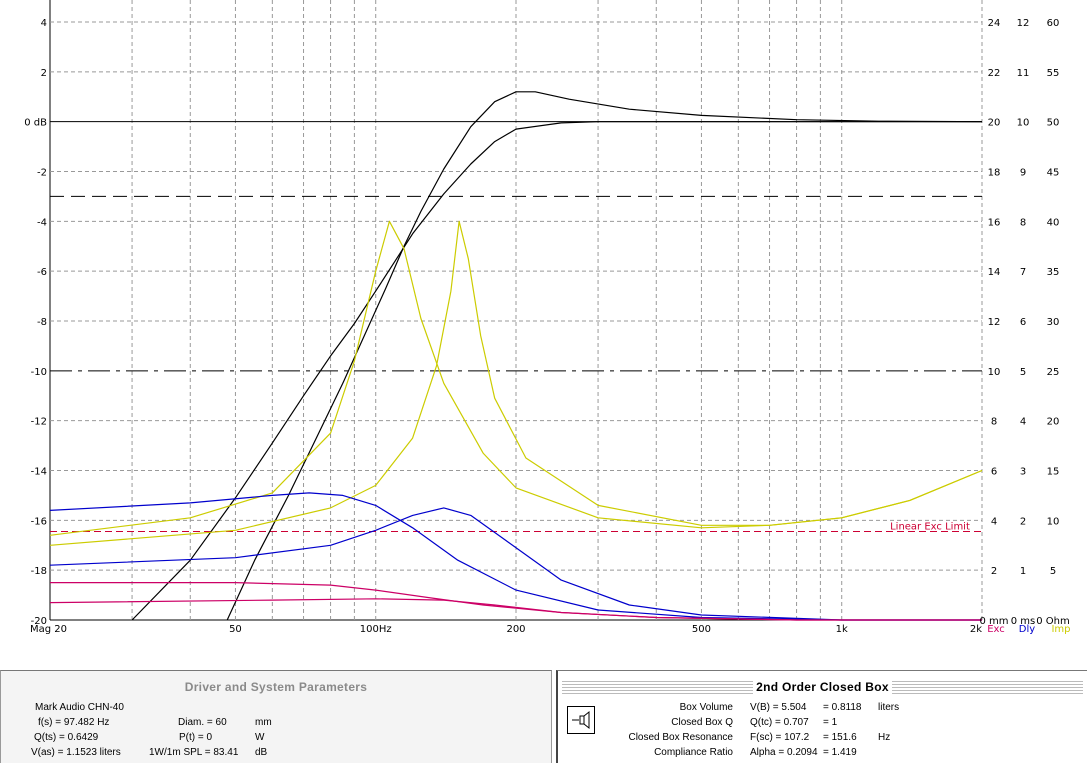 The height and width of the screenshot is (763, 1087). What do you see at coordinates (39, 422) in the screenshot?
I see `y-tick-label: -12` at bounding box center [39, 422].